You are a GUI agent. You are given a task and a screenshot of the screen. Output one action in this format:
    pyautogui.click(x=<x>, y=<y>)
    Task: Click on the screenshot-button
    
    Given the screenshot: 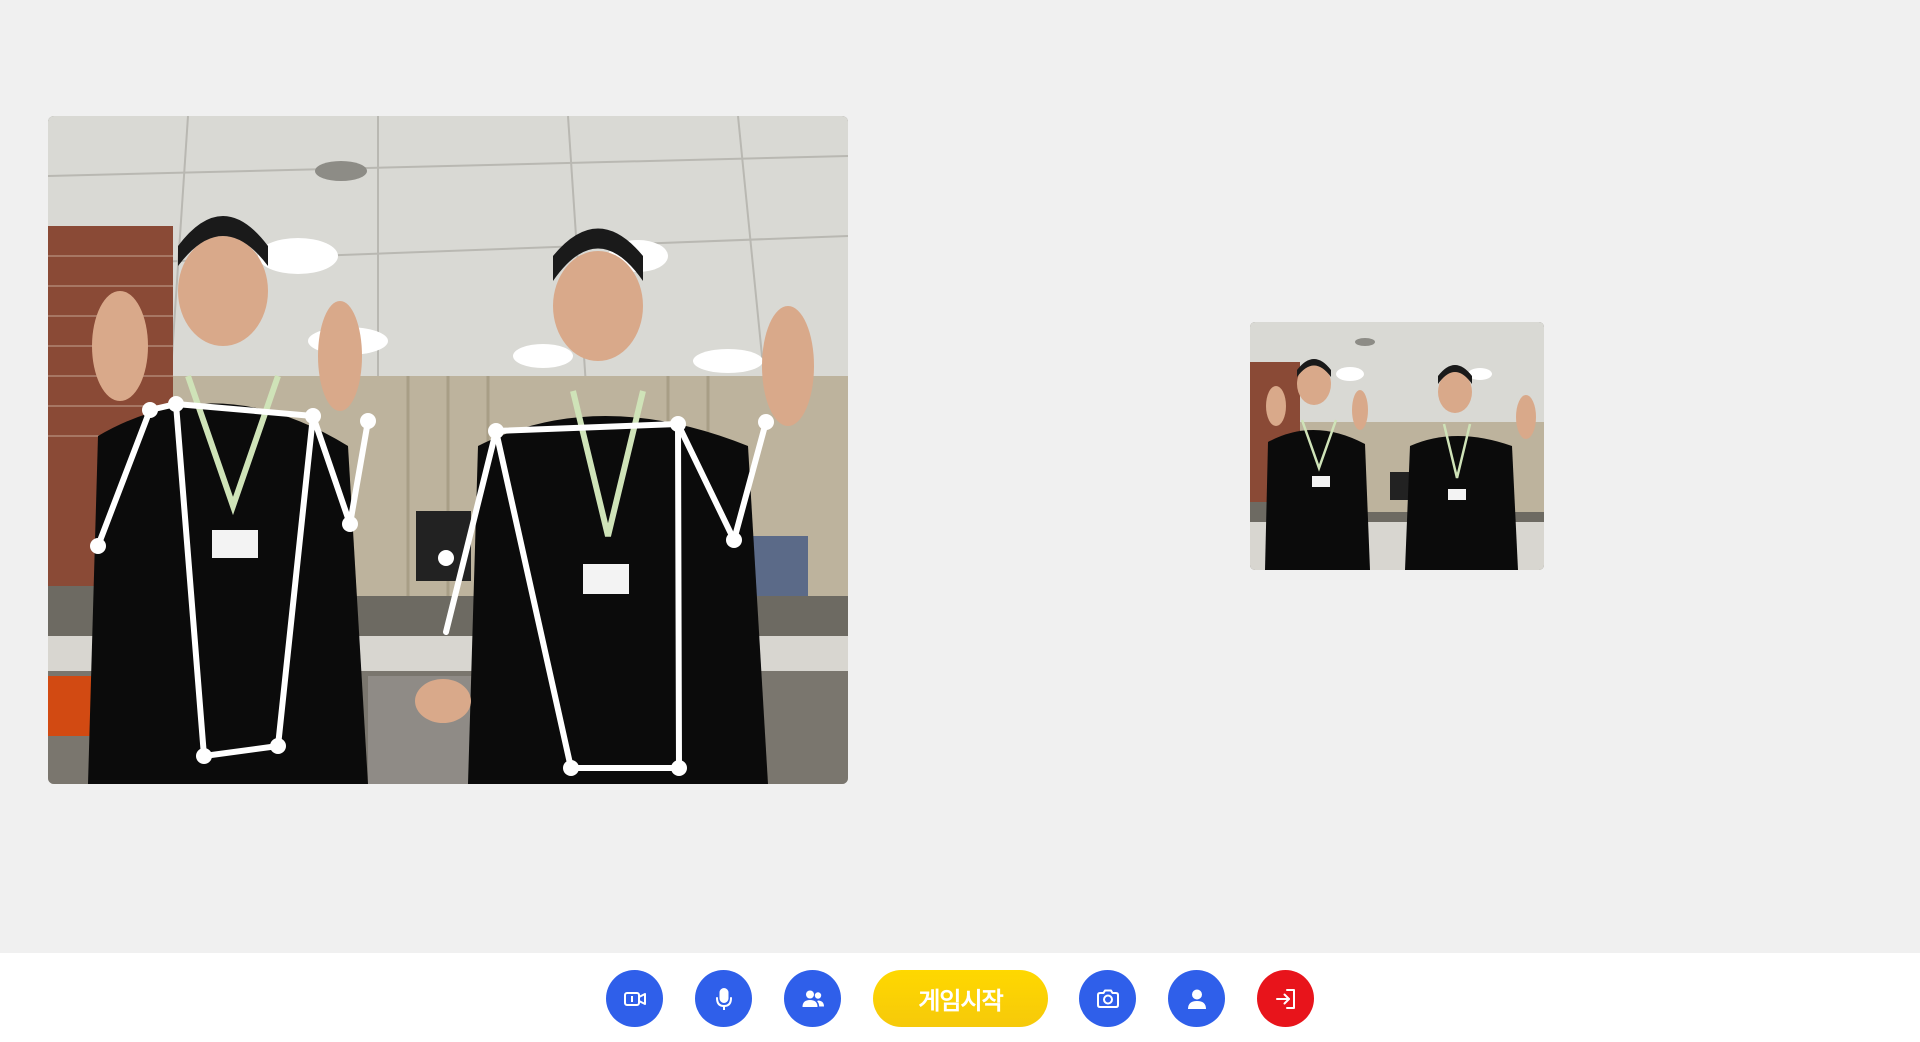 What is the action you would take?
    pyautogui.click(x=1107, y=998)
    